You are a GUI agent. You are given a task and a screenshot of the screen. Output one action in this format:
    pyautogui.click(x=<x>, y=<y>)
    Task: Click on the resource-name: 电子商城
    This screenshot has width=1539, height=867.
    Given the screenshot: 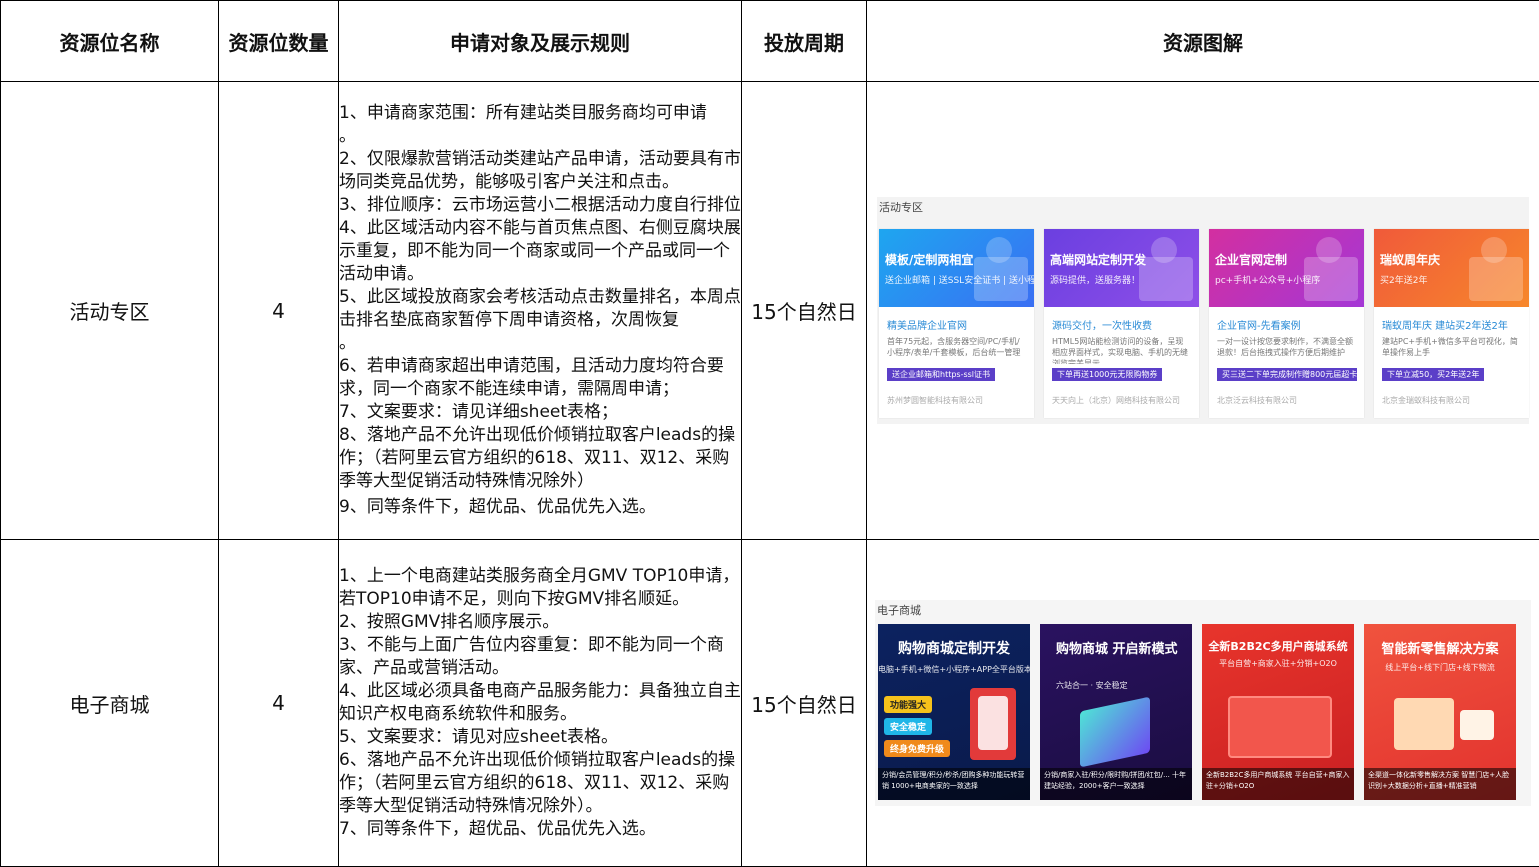 What is the action you would take?
    pyautogui.click(x=109, y=703)
    